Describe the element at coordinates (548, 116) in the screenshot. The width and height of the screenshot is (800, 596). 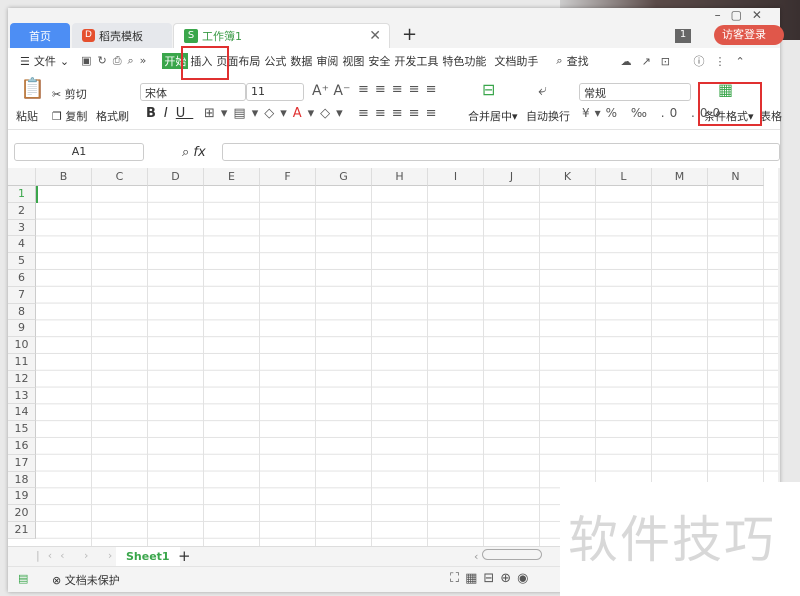
I see `wrap-text-button: 自动换行` at that location.